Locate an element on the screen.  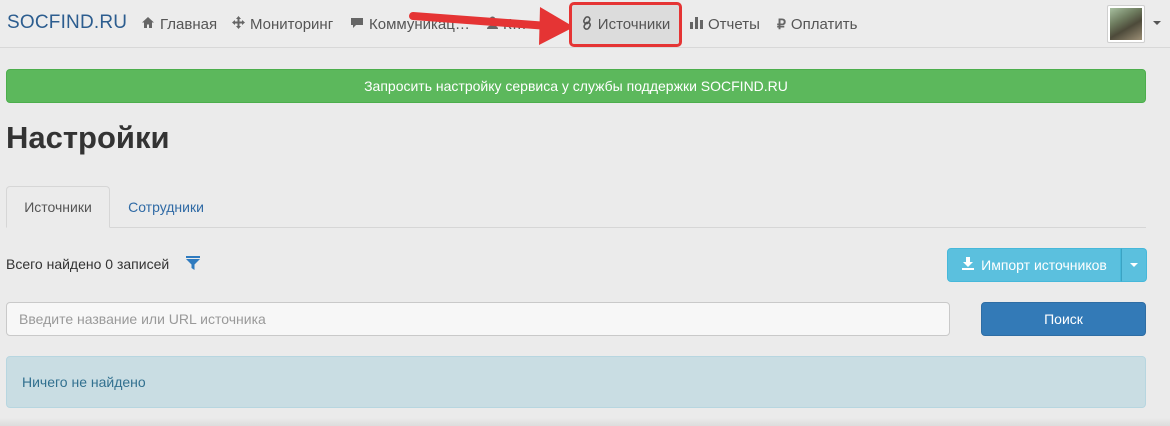
nav-item-monitoring: Мониторинг is located at coordinates (282, 24).